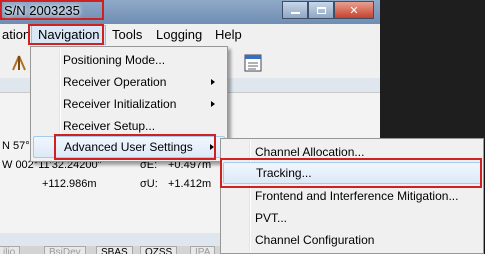  Describe the element at coordinates (190, 184) in the screenshot. I see `sigma-u-value: +1.412m` at that location.